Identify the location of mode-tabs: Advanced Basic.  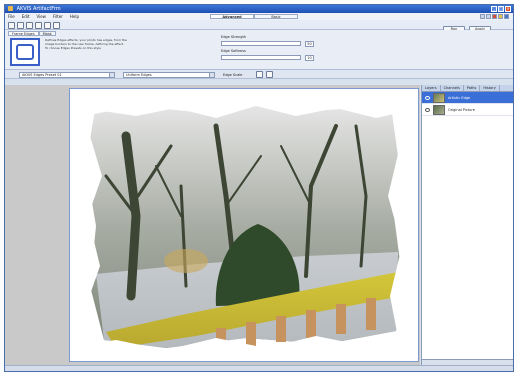
(254, 16).